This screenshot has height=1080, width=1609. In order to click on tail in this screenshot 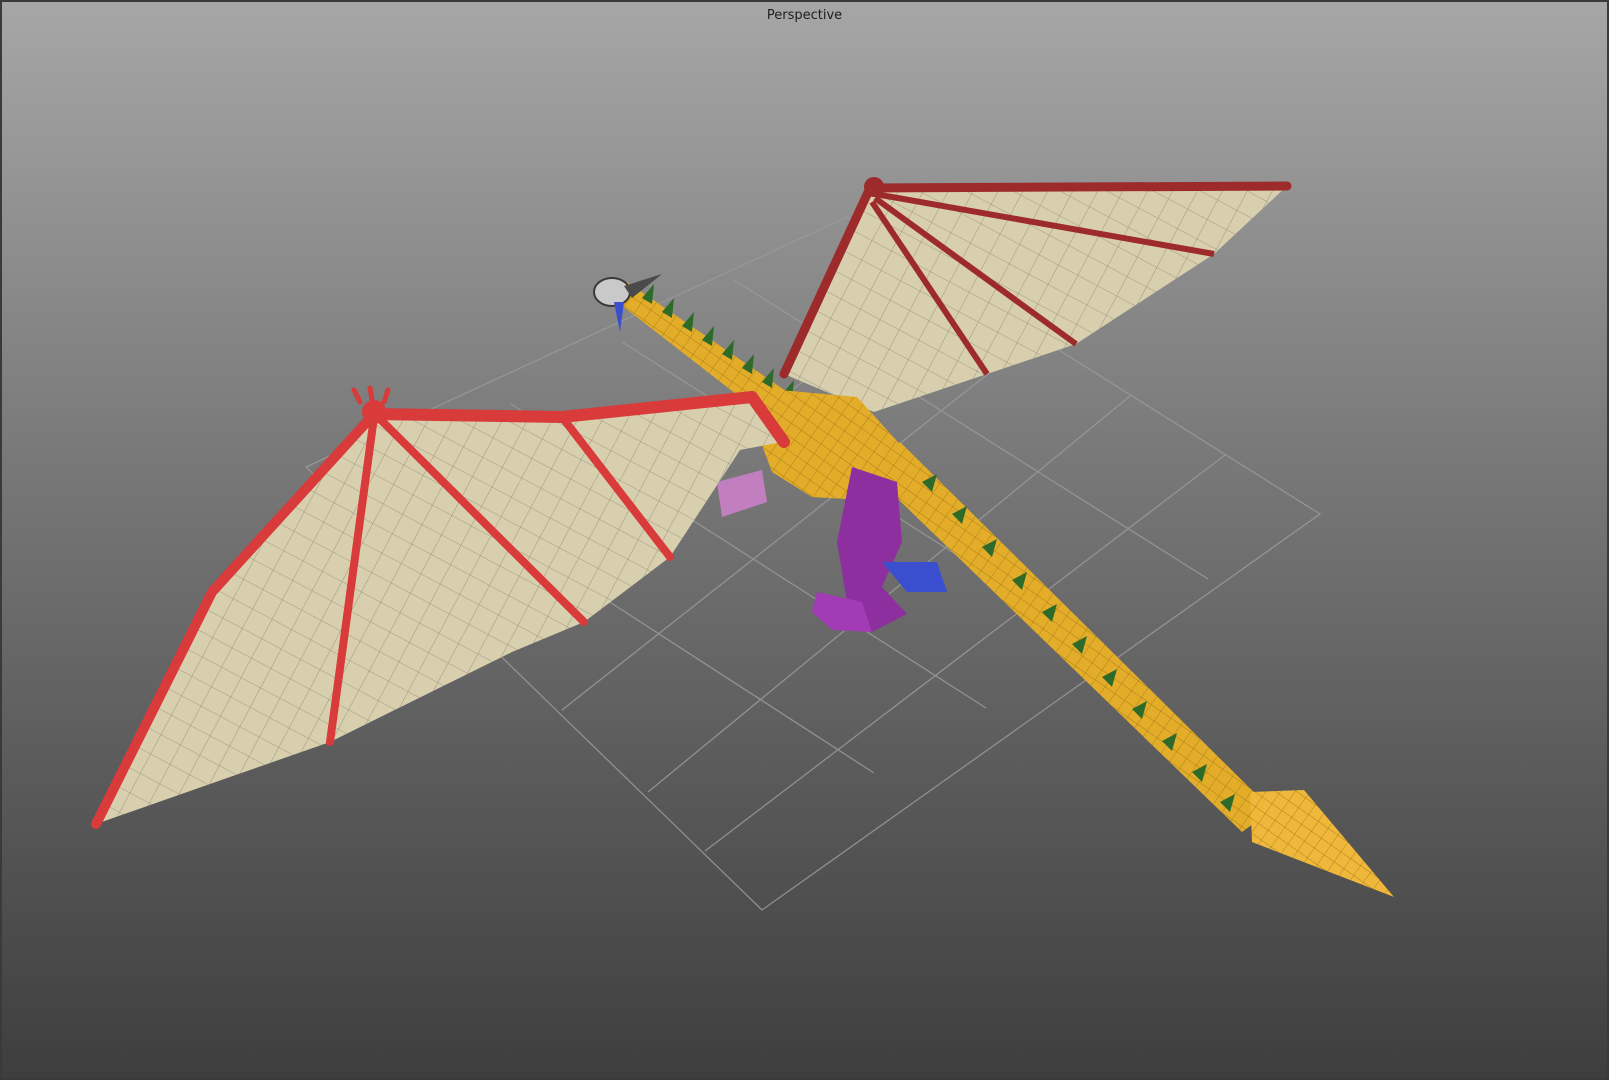, I will do `click(1132, 669)`.